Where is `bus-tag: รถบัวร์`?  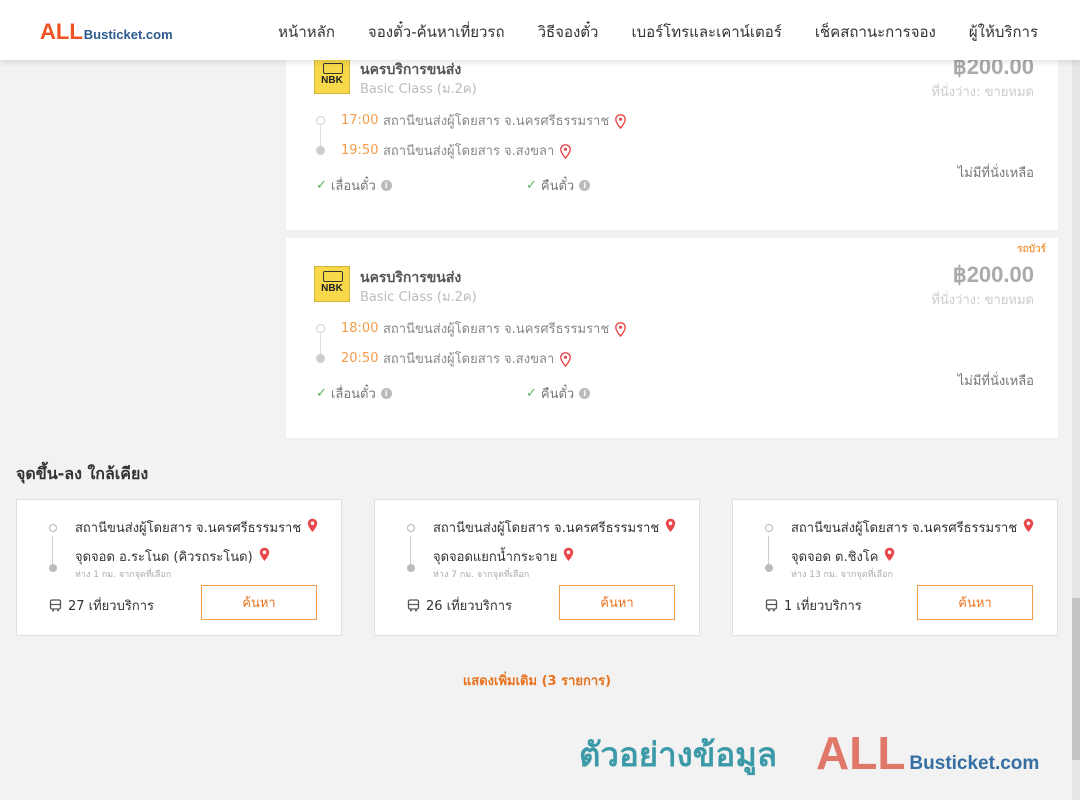 bus-tag: รถบัวร์ is located at coordinates (1031, 249).